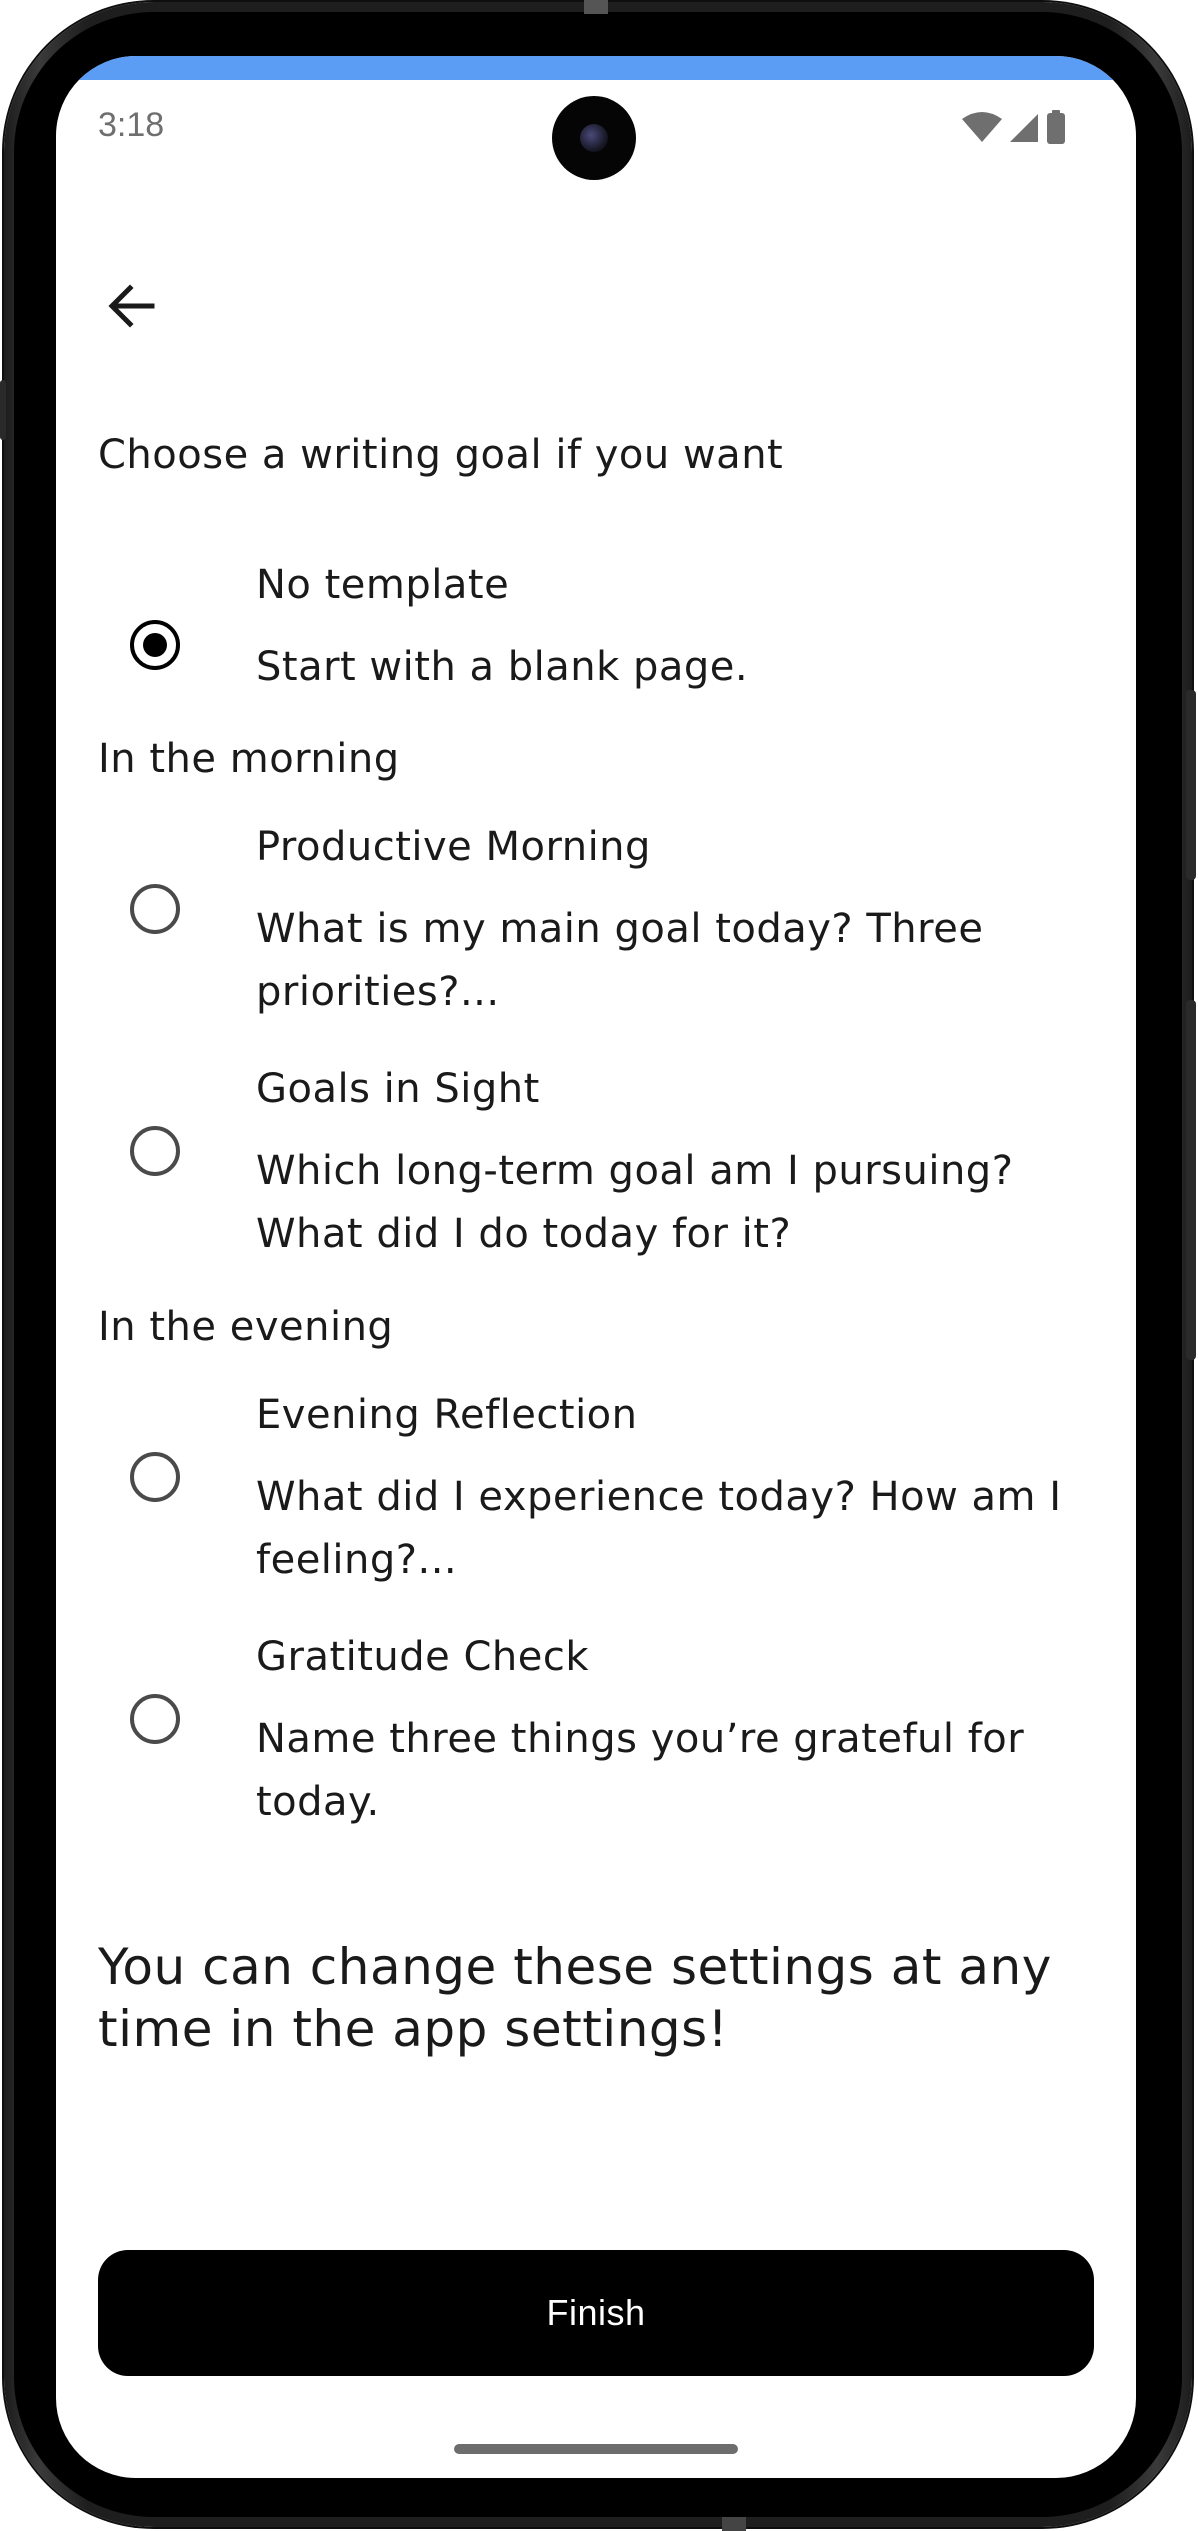 The image size is (1198, 2531). I want to click on option-title: Productive Morning, so click(453, 847).